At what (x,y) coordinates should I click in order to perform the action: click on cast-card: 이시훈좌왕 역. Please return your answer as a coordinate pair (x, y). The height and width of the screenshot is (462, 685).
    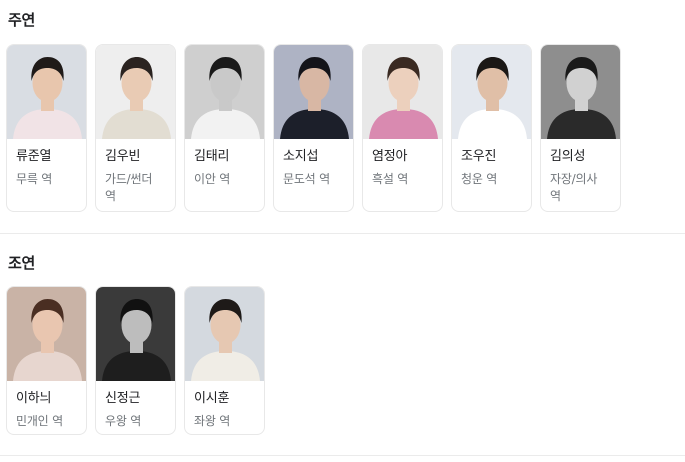
    Looking at the image, I should click on (224, 360).